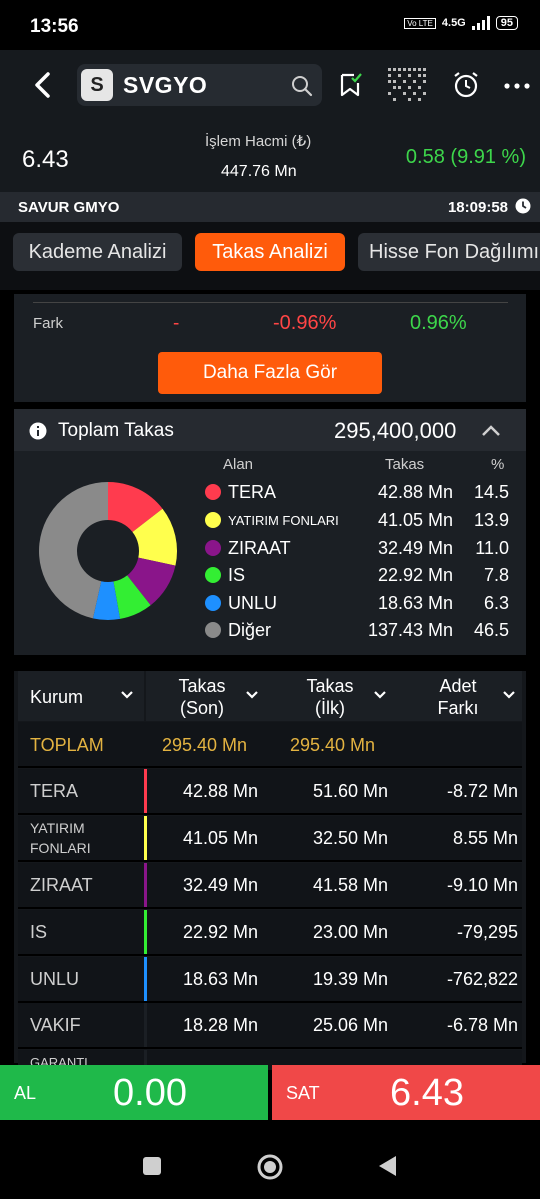 The height and width of the screenshot is (1199, 540). Describe the element at coordinates (302, 86) in the screenshot. I see `search-icon` at that location.